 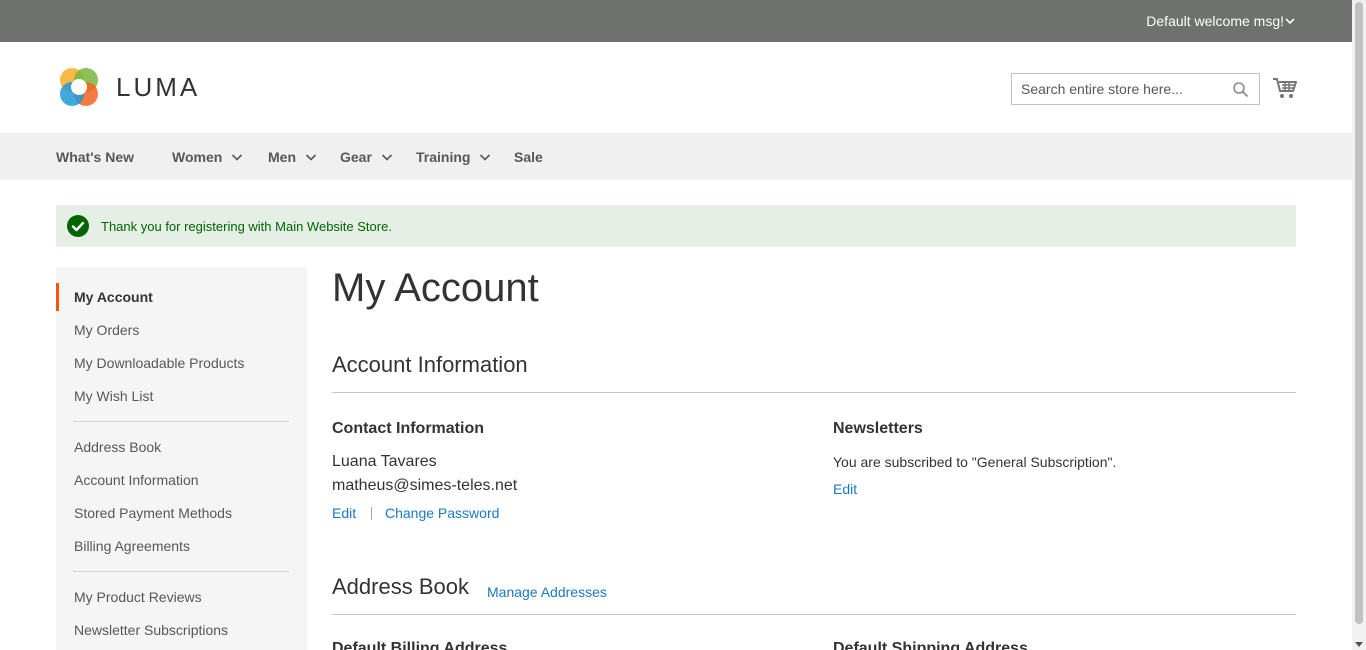 I want to click on nav-item-men: Men, so click(x=292, y=156).